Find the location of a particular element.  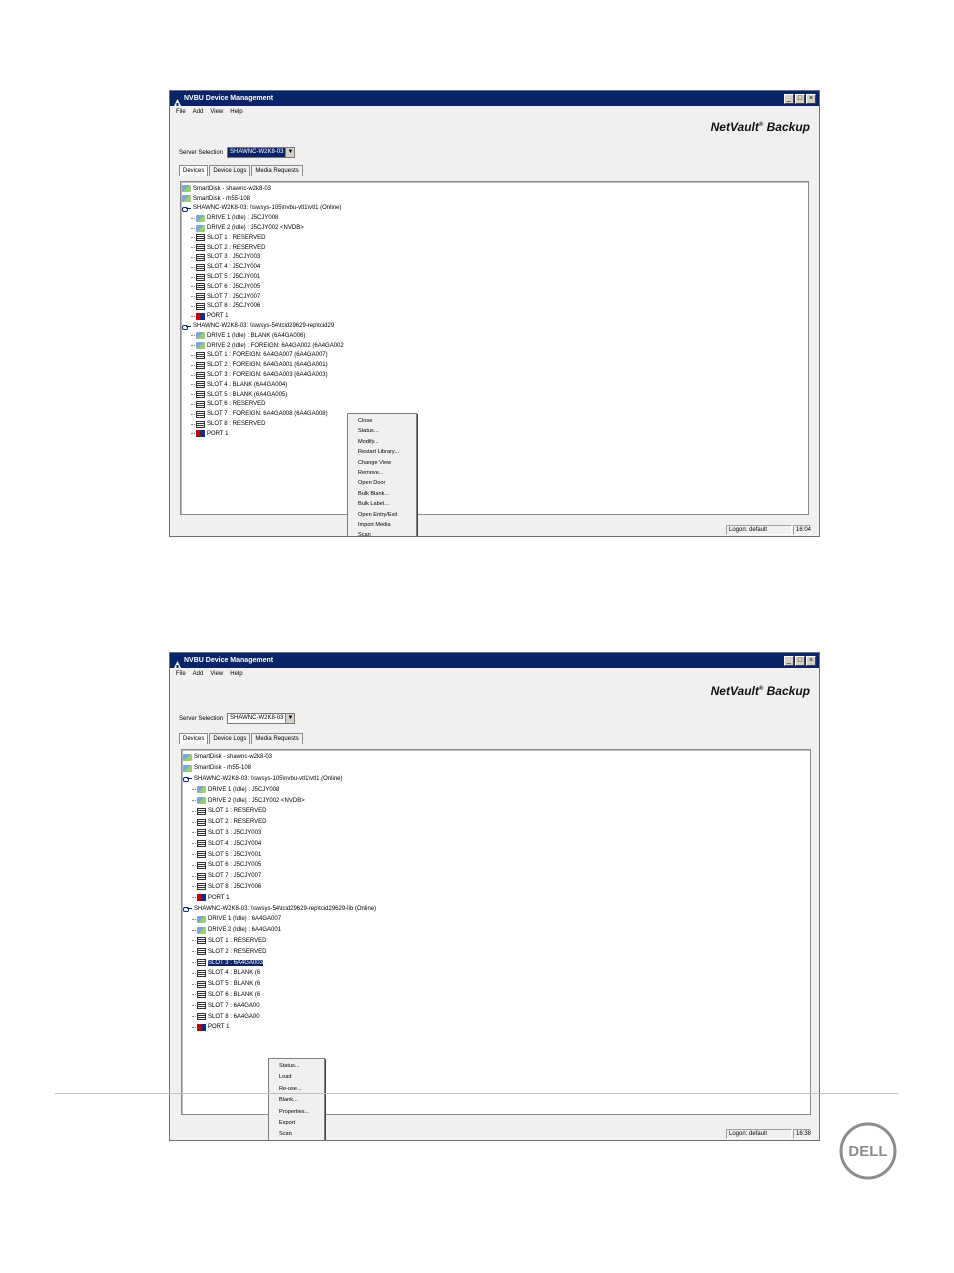

context-menu-item: Close is located at coordinates (382, 421).